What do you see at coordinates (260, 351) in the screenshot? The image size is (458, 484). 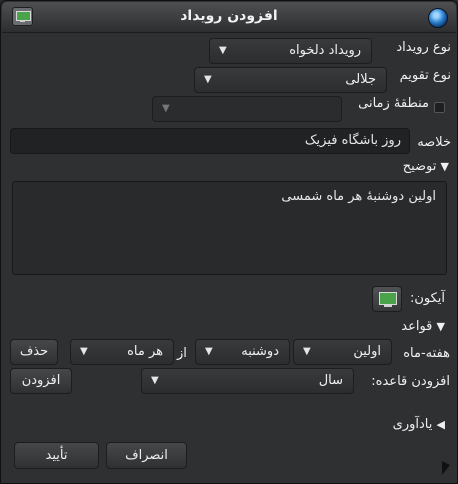 I see `rule-weekday-value: دوشنبه` at bounding box center [260, 351].